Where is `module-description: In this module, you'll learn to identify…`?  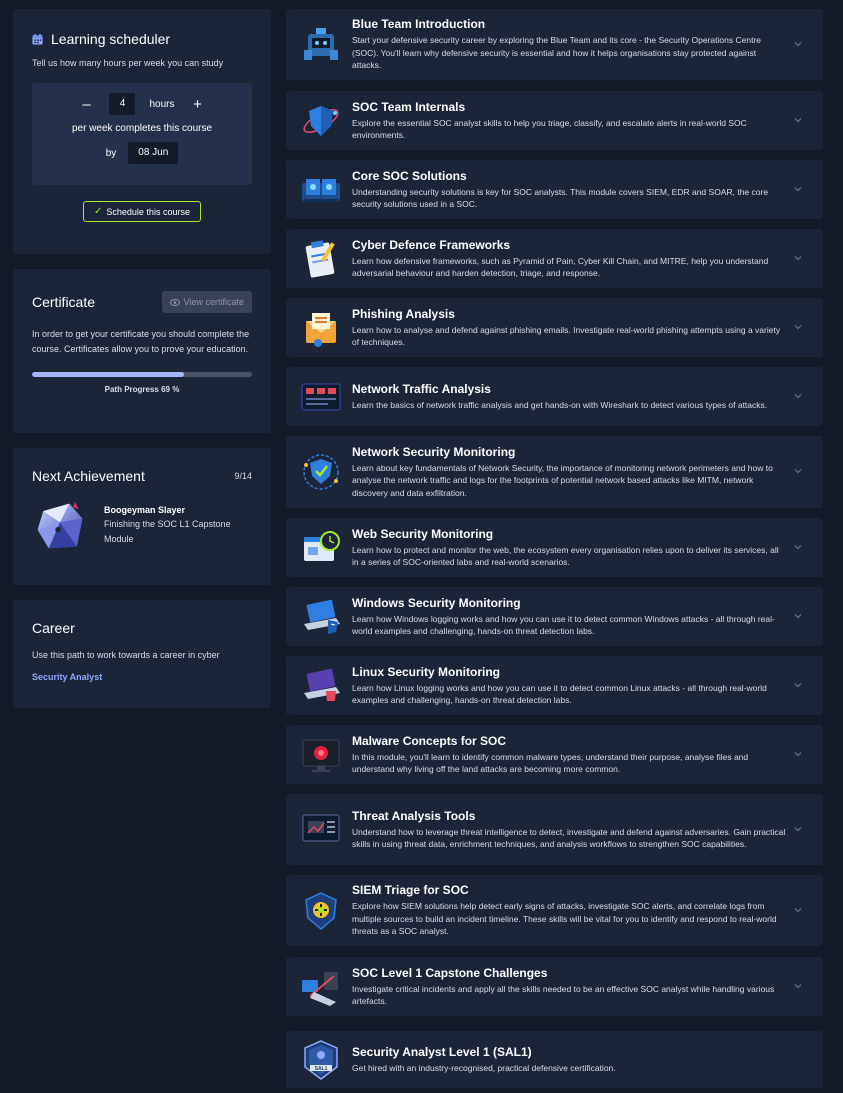
module-description: In this module, you'll learn to identify… is located at coordinates (550, 763).